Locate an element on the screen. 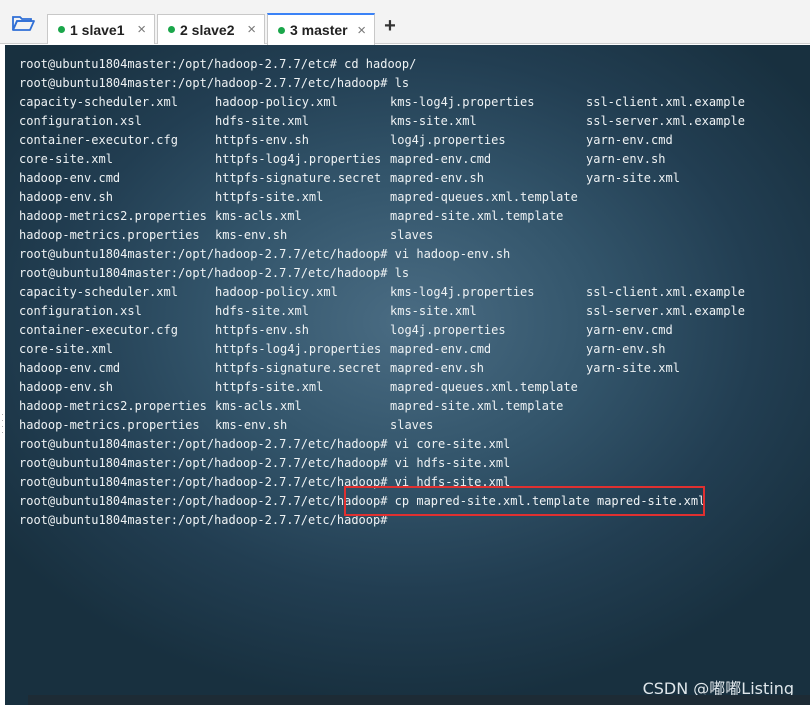 The height and width of the screenshot is (705, 810). tab-label: 3 master is located at coordinates (319, 30).